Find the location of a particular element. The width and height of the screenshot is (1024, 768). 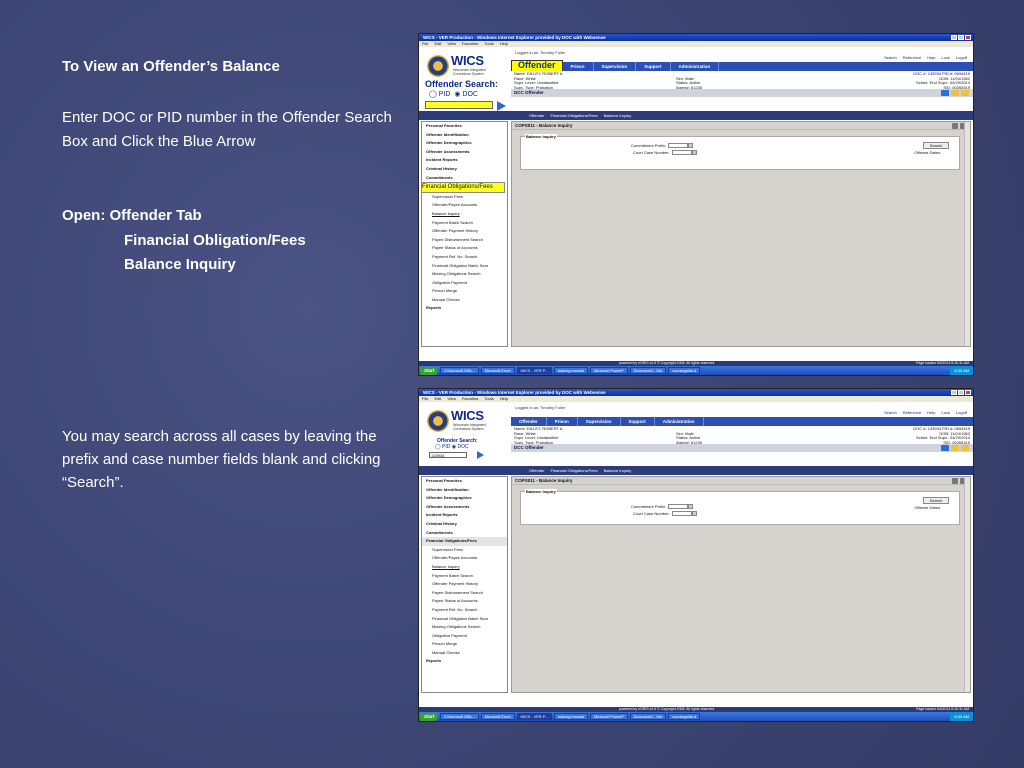

sidebar-item: Balance Inquiry is located at coordinates (464, 214).